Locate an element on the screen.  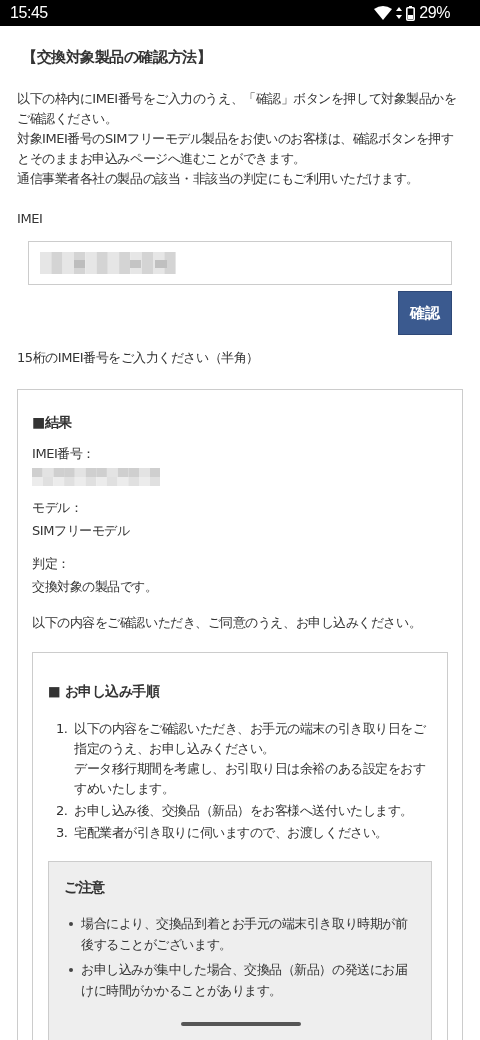
result-heading: ■結果 is located at coordinates (52, 423).